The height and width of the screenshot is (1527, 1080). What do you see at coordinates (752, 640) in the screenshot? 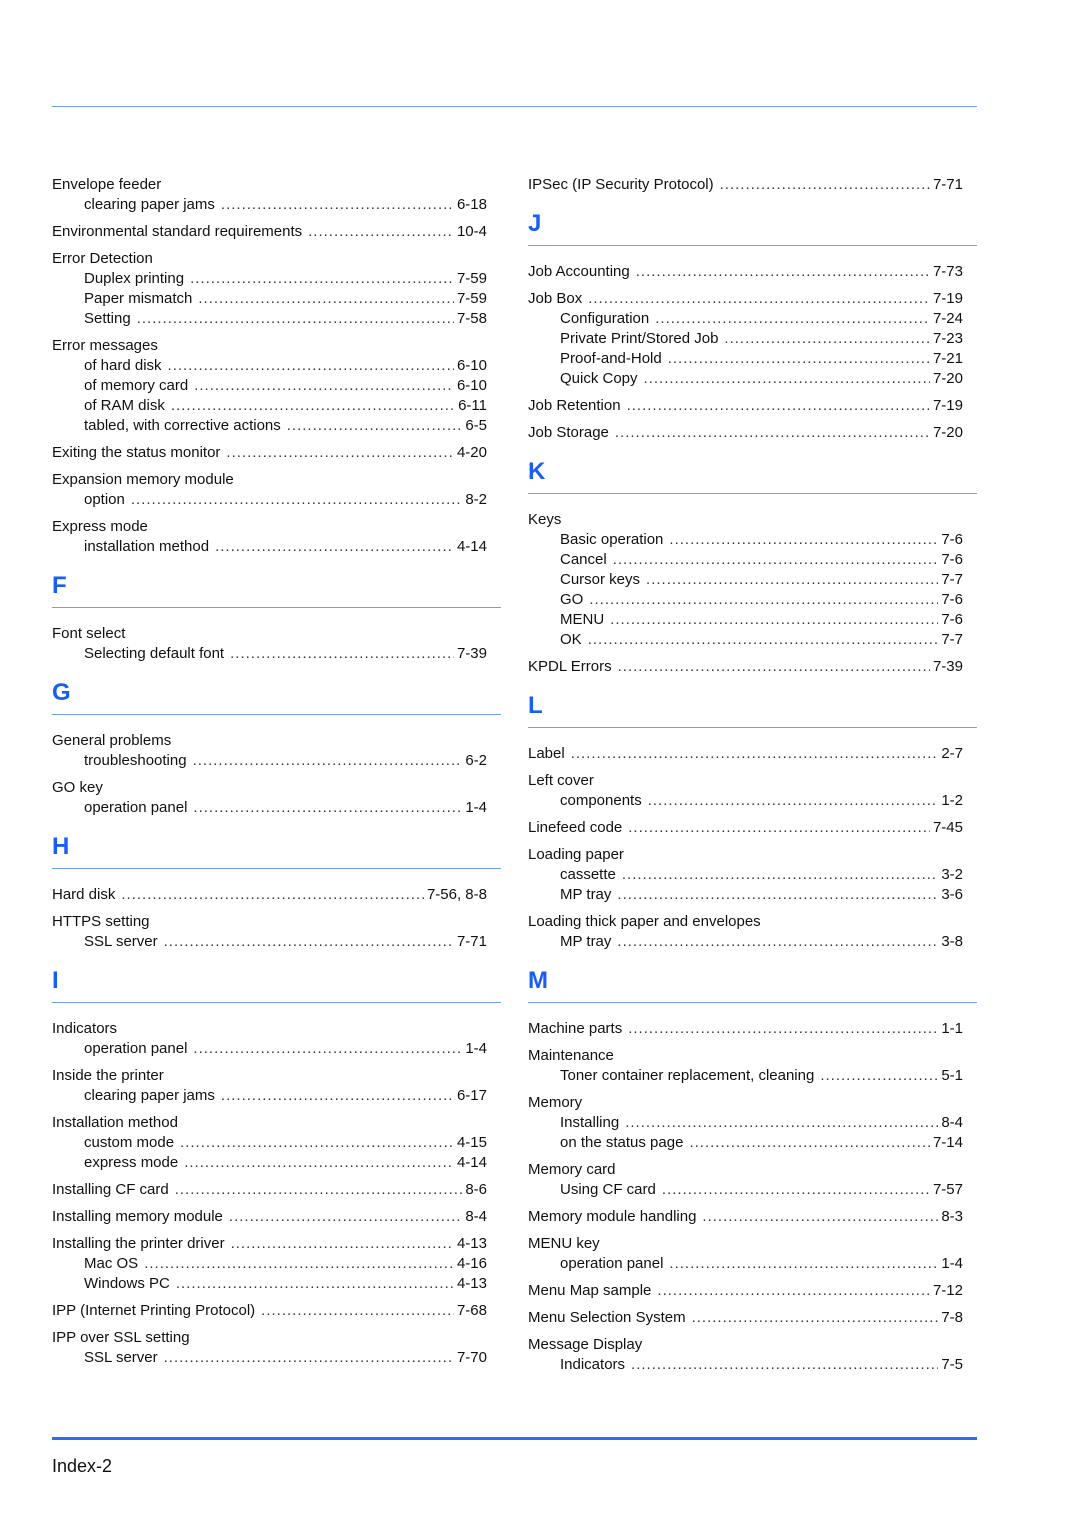
I see `index-subentry: OK 7-7` at bounding box center [752, 640].